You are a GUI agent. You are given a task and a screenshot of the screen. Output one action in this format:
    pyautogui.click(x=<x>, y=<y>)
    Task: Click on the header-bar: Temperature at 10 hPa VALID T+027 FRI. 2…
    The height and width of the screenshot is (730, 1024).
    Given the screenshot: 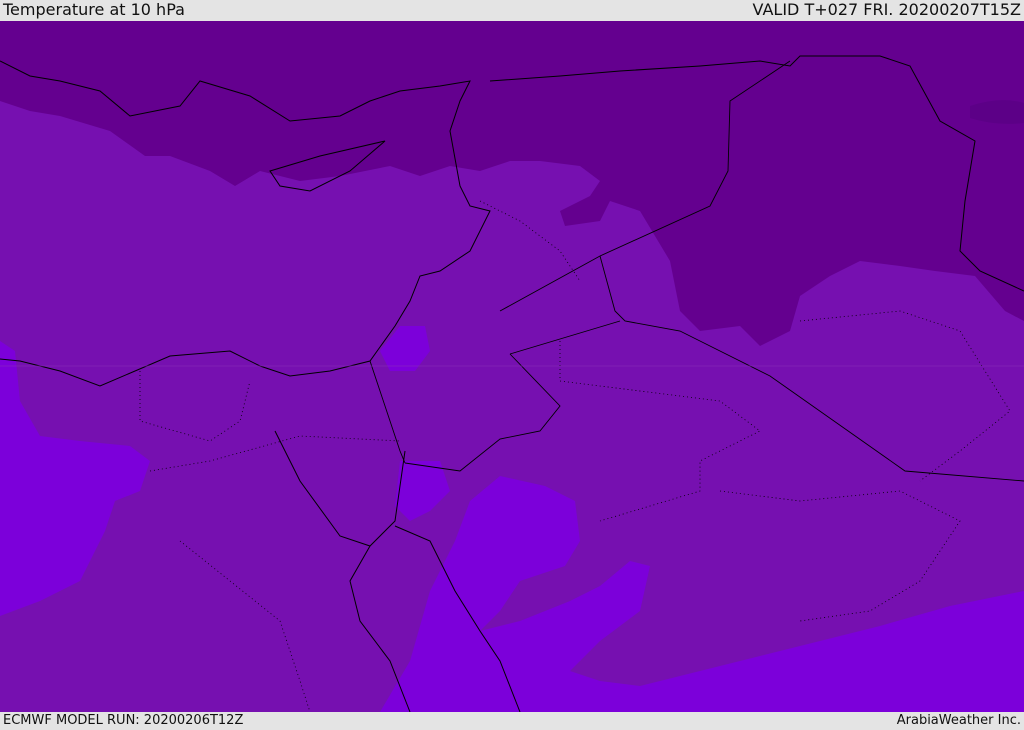 What is the action you would take?
    pyautogui.click(x=512, y=10)
    